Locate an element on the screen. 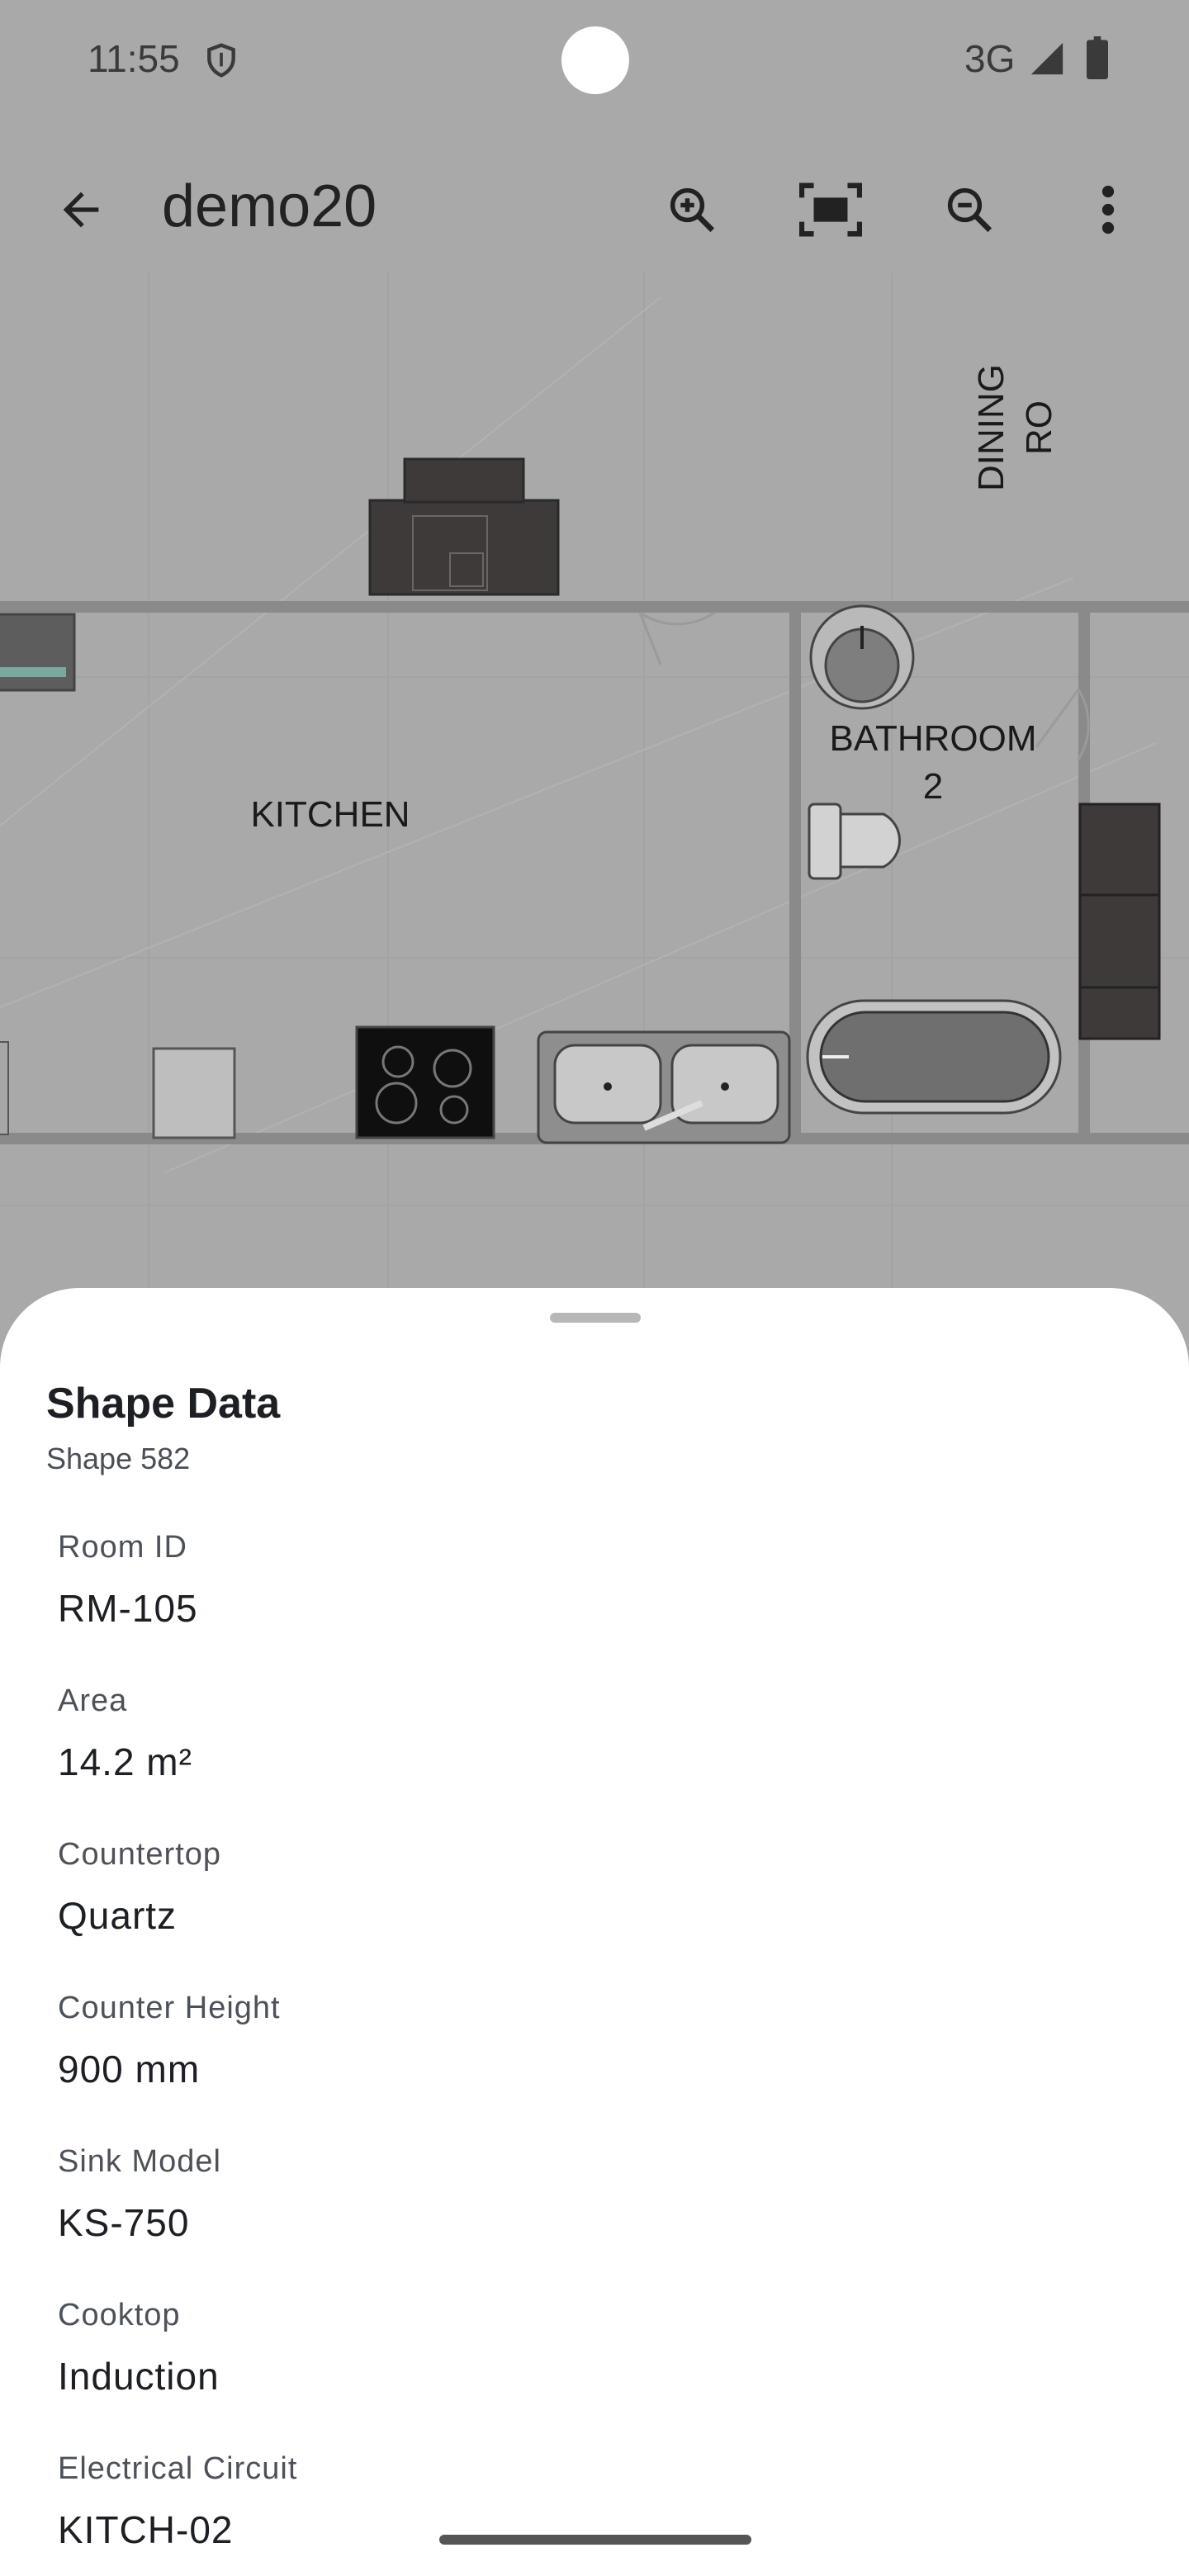 The image size is (1189, 2576). back-arrow-icon is located at coordinates (81, 209).